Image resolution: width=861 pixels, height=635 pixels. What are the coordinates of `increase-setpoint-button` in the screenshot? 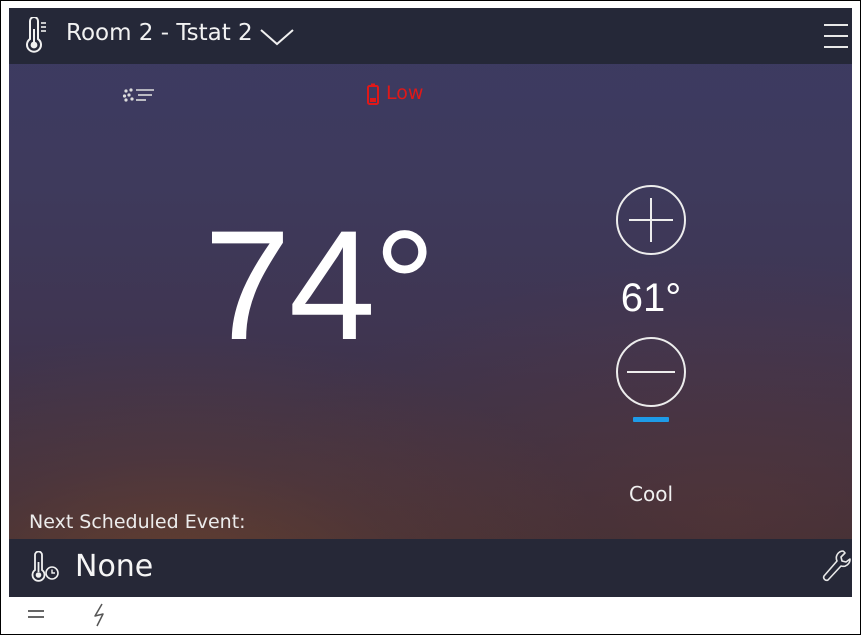 It's located at (651, 220).